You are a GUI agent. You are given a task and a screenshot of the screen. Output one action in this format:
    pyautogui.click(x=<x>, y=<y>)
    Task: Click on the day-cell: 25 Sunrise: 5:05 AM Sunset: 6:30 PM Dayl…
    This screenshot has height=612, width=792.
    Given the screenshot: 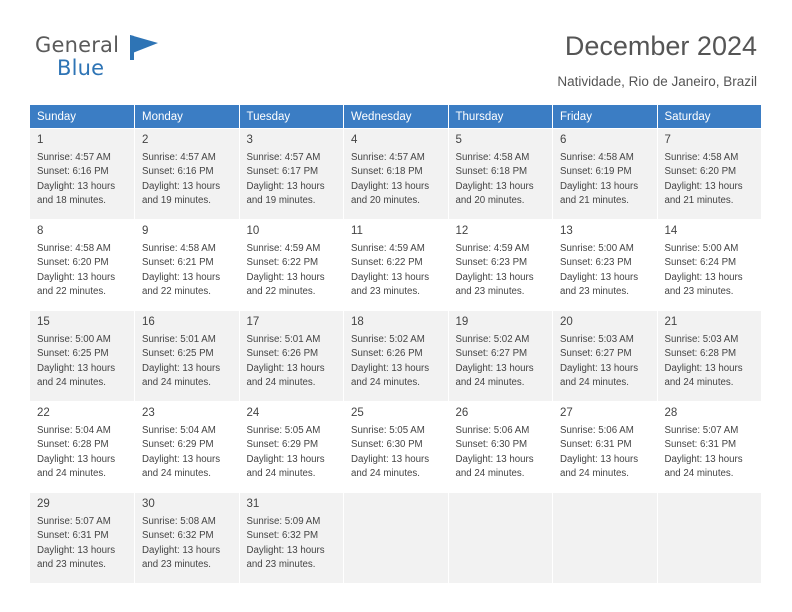 What is the action you would take?
    pyautogui.click(x=396, y=447)
    